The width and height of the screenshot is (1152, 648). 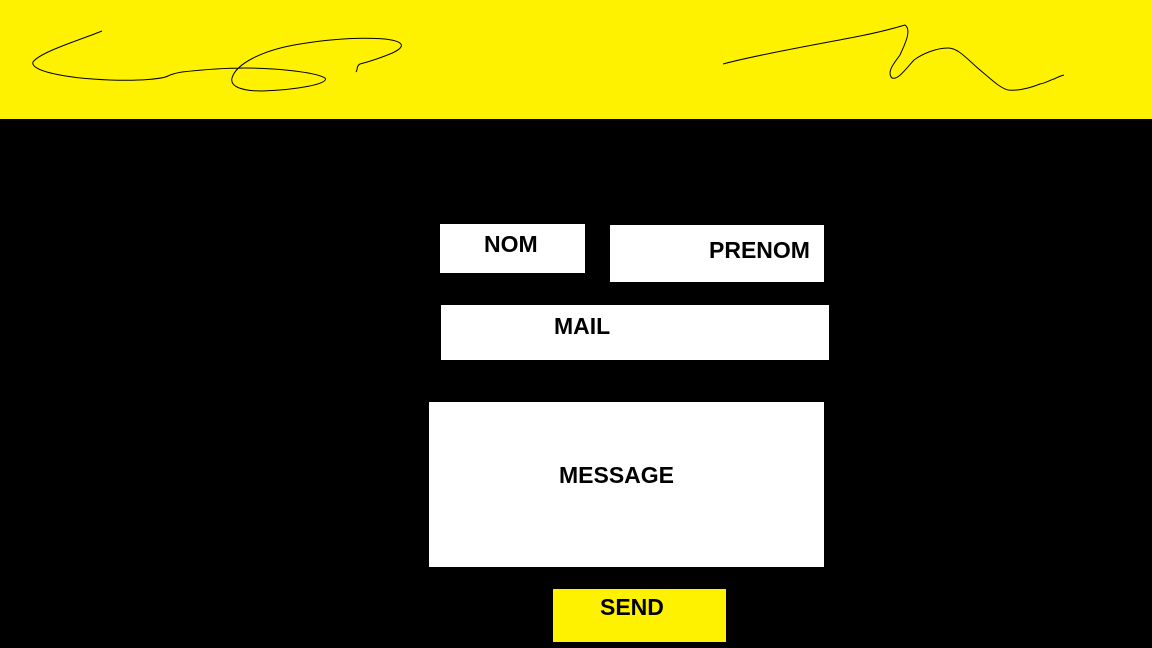 I want to click on nom-field: NOM, so click(x=512, y=248).